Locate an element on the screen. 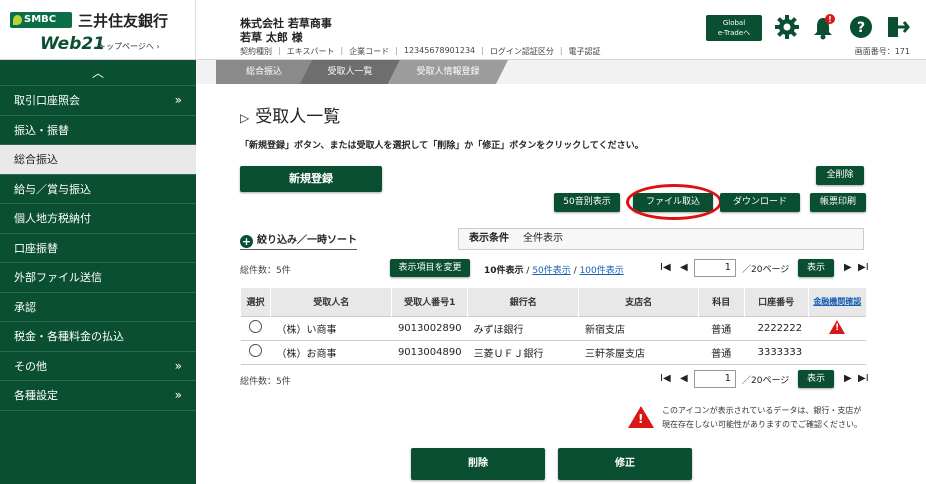 Image resolution: width=926 pixels, height=484 pixels. sidebar-item-label: 個人地方税納付 is located at coordinates (52, 218).